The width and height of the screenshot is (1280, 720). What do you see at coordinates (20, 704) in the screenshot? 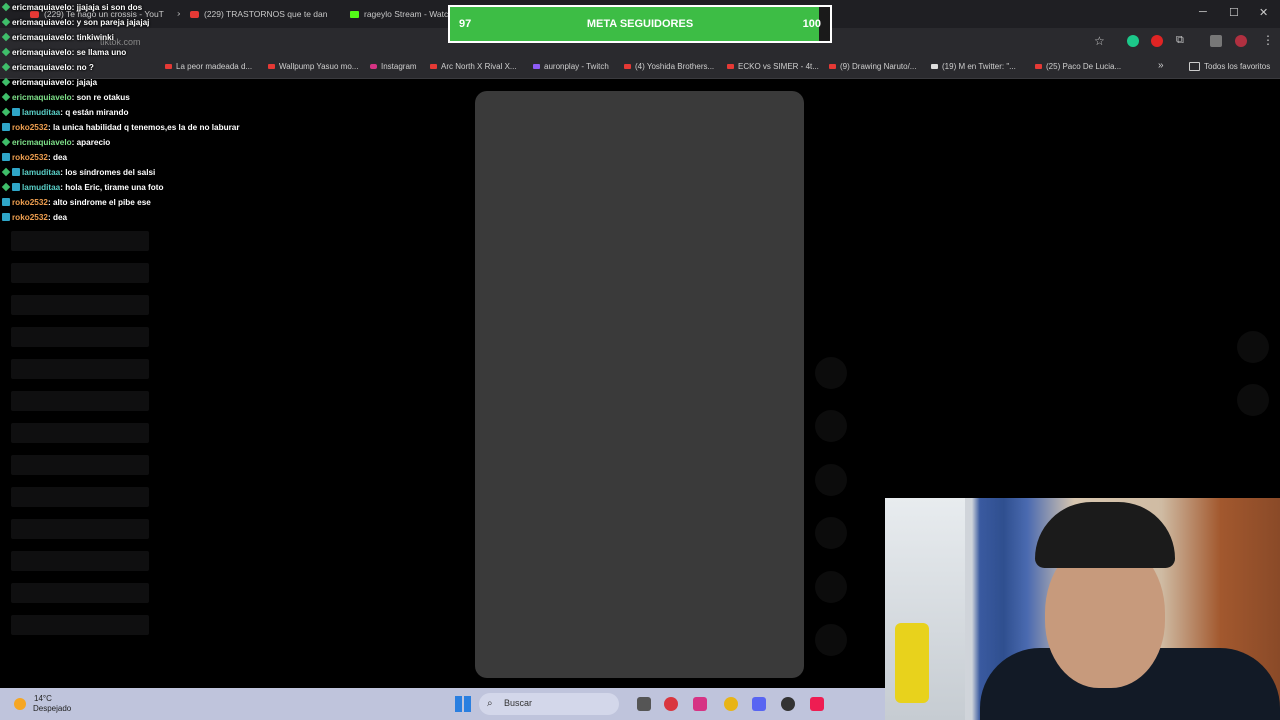
I see `weather-sun-icon` at bounding box center [20, 704].